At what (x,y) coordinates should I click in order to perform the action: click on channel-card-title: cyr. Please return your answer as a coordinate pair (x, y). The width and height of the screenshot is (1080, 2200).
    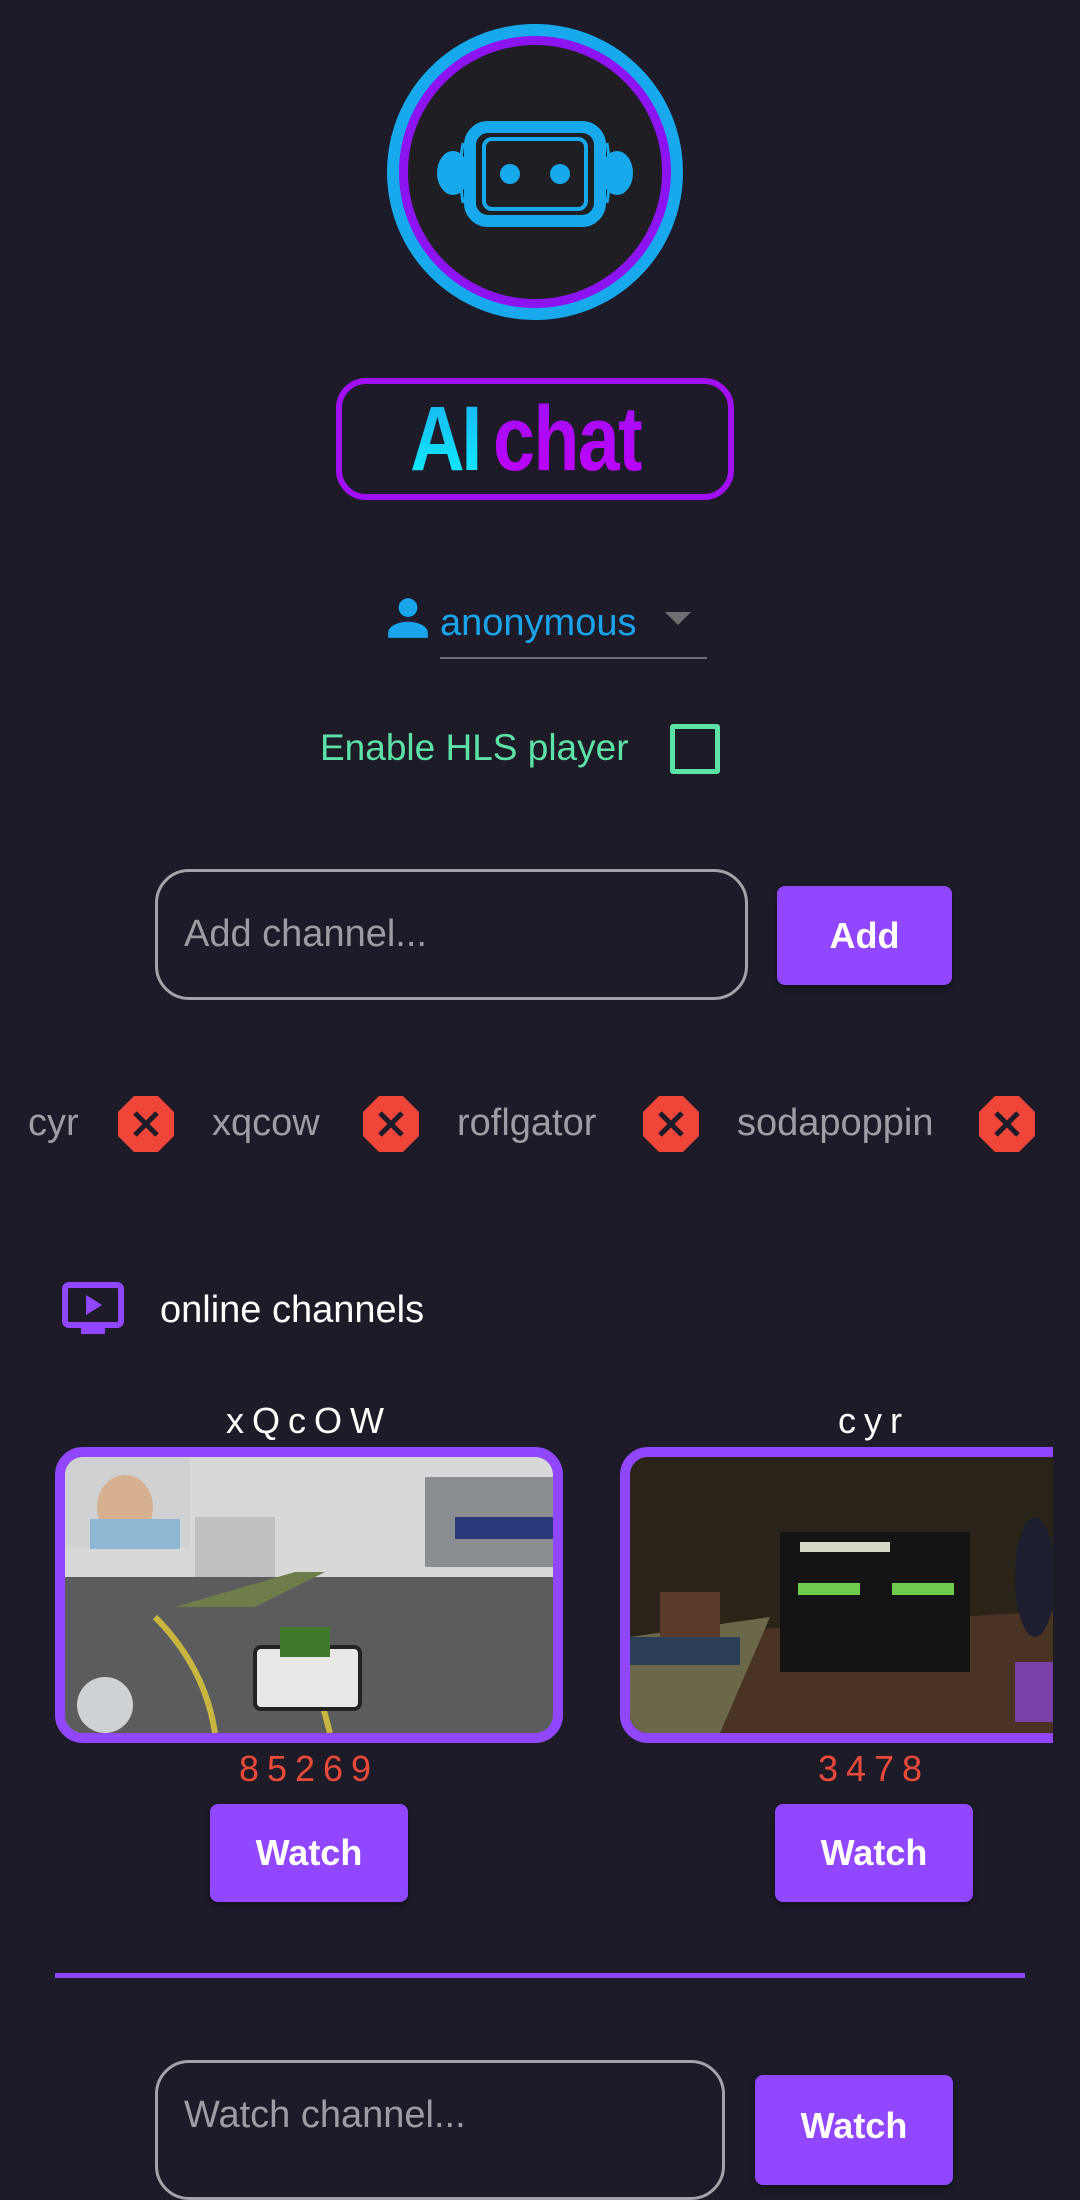
    Looking at the image, I should click on (874, 1420).